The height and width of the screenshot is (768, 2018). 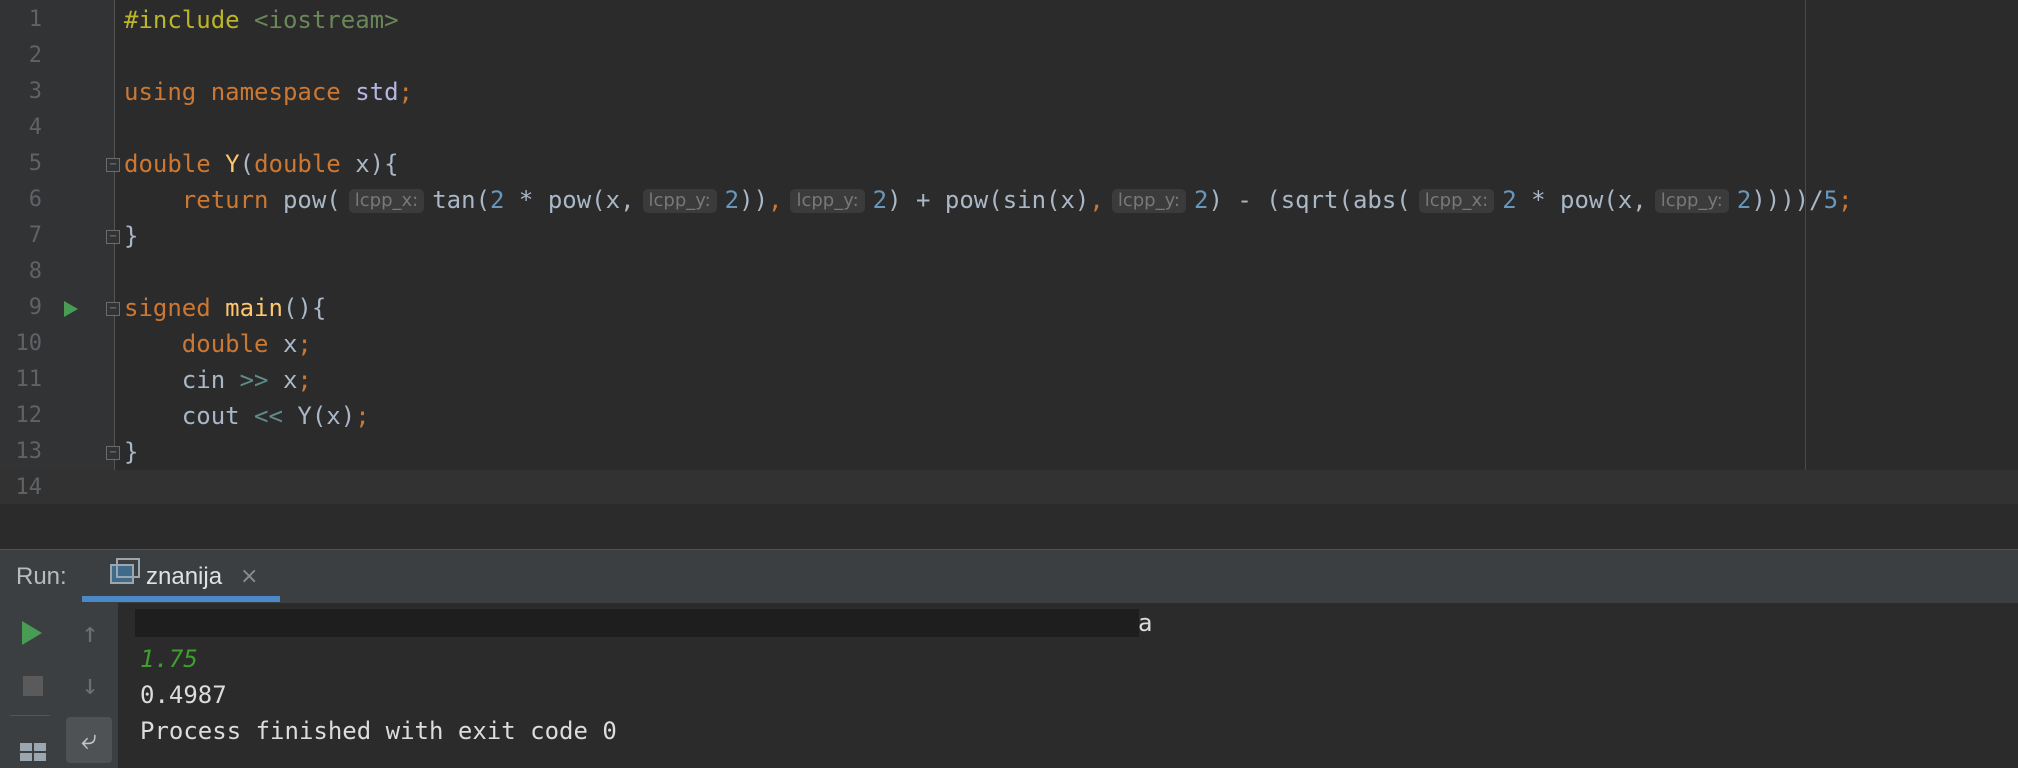 What do you see at coordinates (35, 235) in the screenshot?
I see `line-number: 7` at bounding box center [35, 235].